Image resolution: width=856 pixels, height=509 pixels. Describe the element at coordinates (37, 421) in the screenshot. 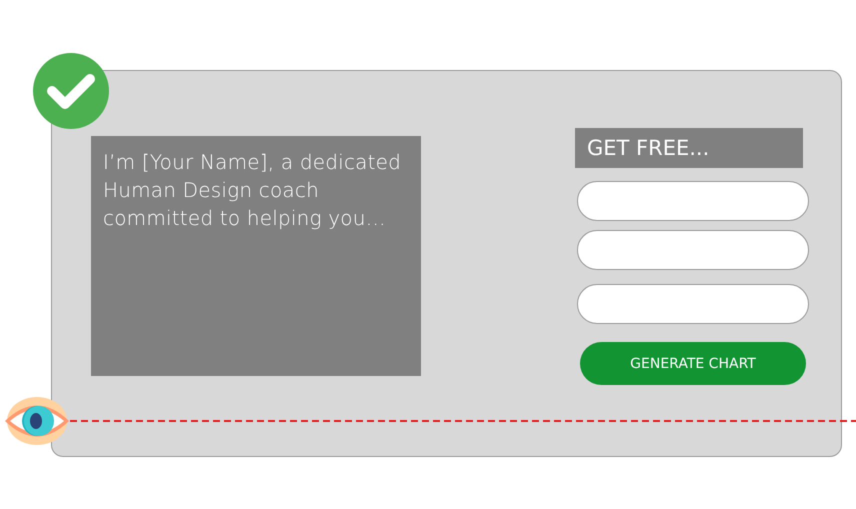

I see `eye-icon` at that location.